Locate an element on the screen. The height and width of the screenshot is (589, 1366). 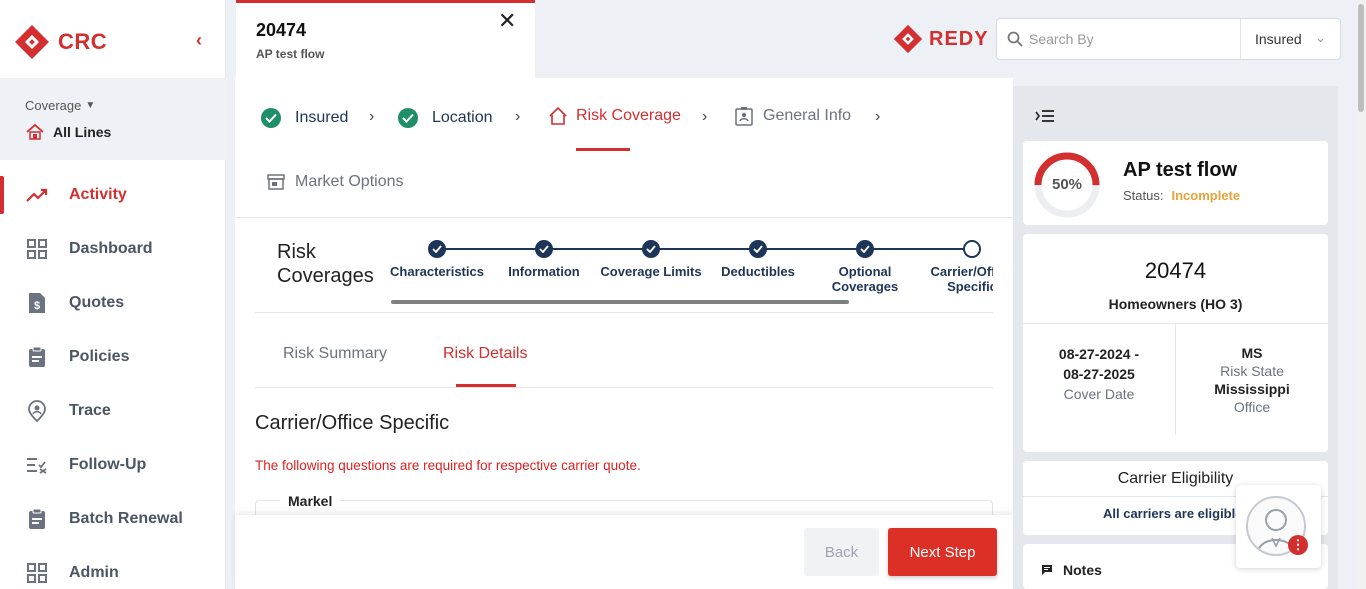
file-tab-number: 20474 is located at coordinates (281, 30).